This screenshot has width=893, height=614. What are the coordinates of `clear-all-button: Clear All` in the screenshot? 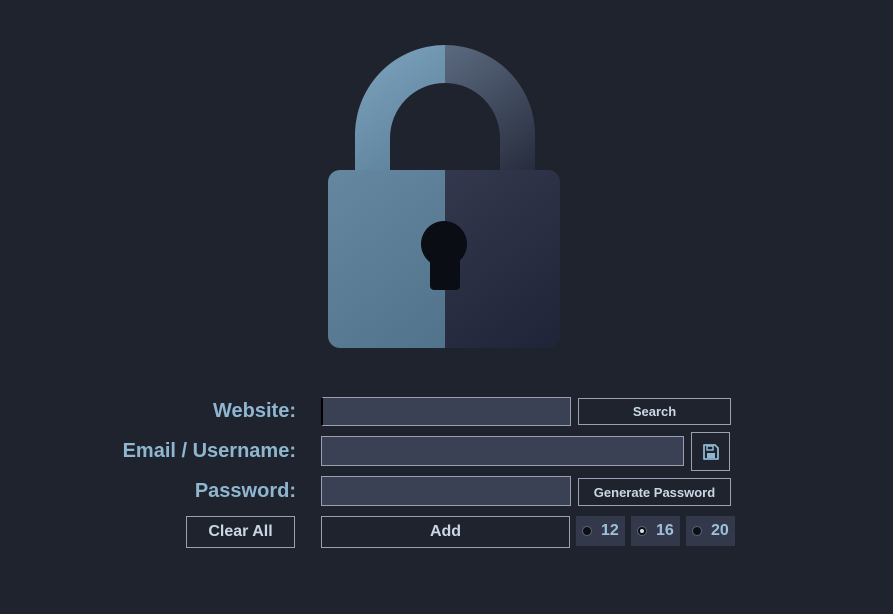 It's located at (240, 532).